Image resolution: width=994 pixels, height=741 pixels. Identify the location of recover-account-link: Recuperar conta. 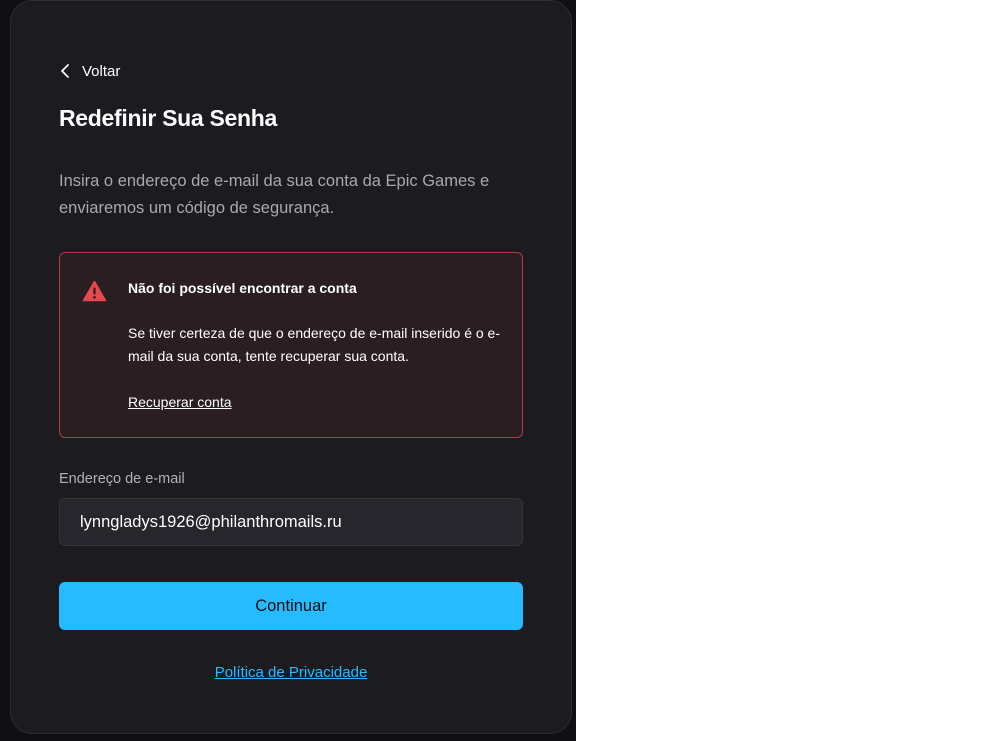
(180, 402).